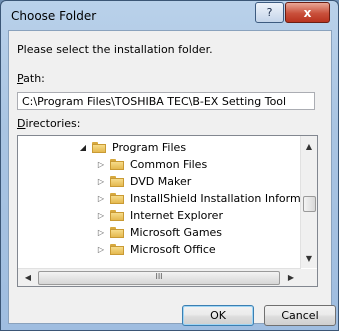 This screenshot has width=339, height=331. Describe the element at coordinates (54, 16) in the screenshot. I see `dialog-title: Choose Folder` at that location.